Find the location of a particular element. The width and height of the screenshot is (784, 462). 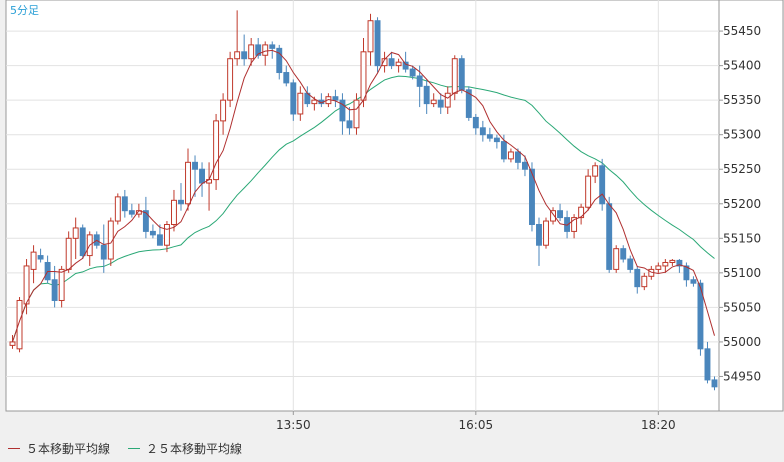

x-tick-label: 13:50 is located at coordinates (293, 425).